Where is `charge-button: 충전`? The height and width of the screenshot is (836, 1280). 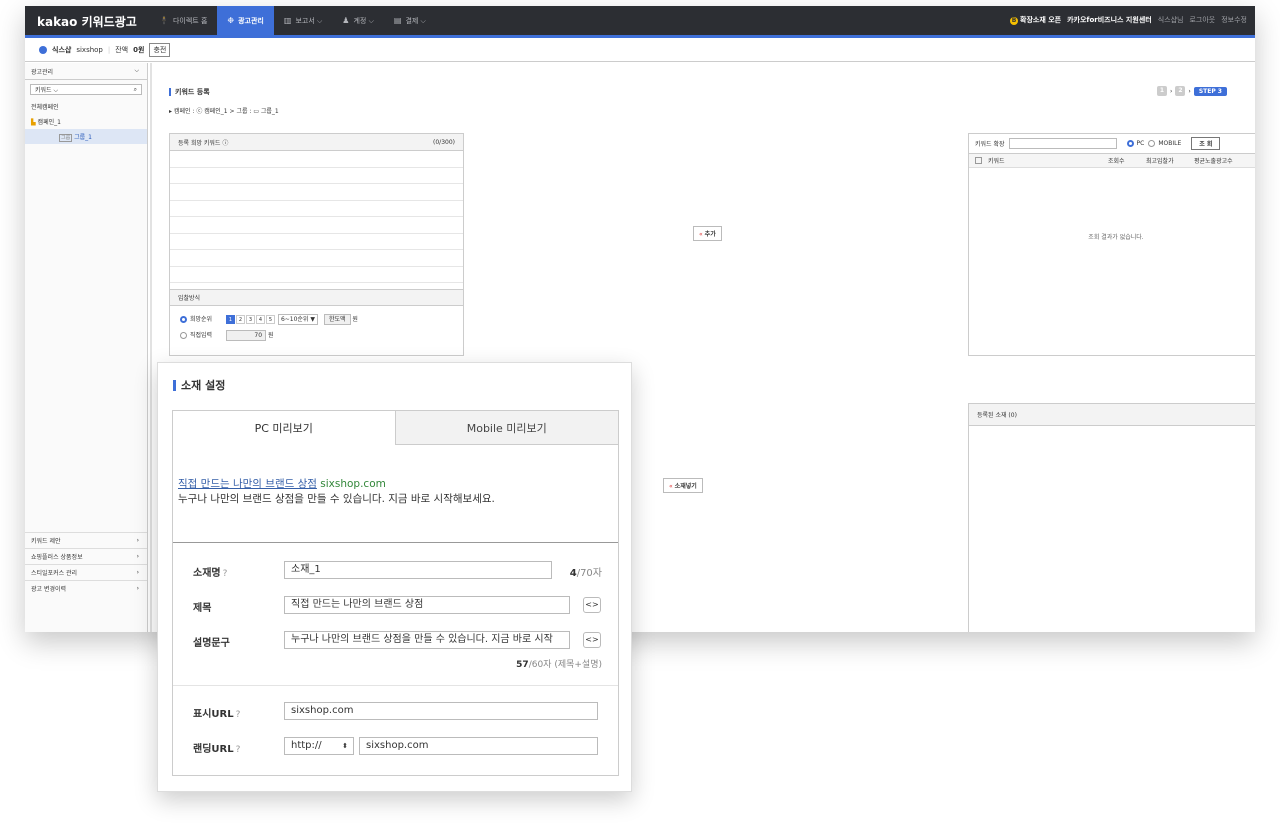 charge-button: 충전 is located at coordinates (160, 49).